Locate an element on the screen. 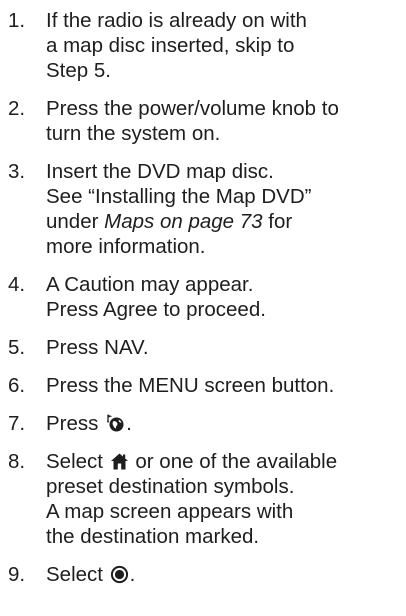  step-number: 8. is located at coordinates (17, 461).